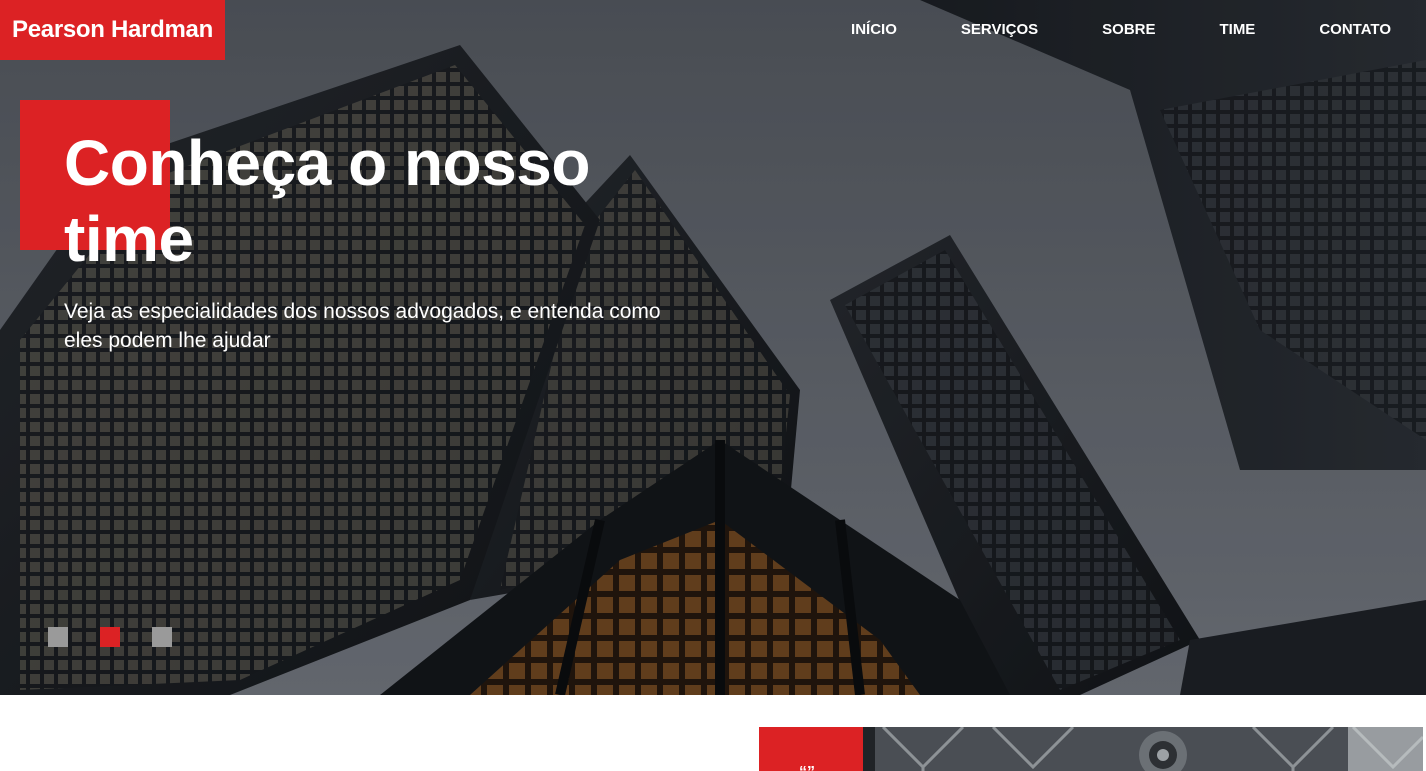  I want to click on brand-logo: Pearson Hardman, so click(112, 30).